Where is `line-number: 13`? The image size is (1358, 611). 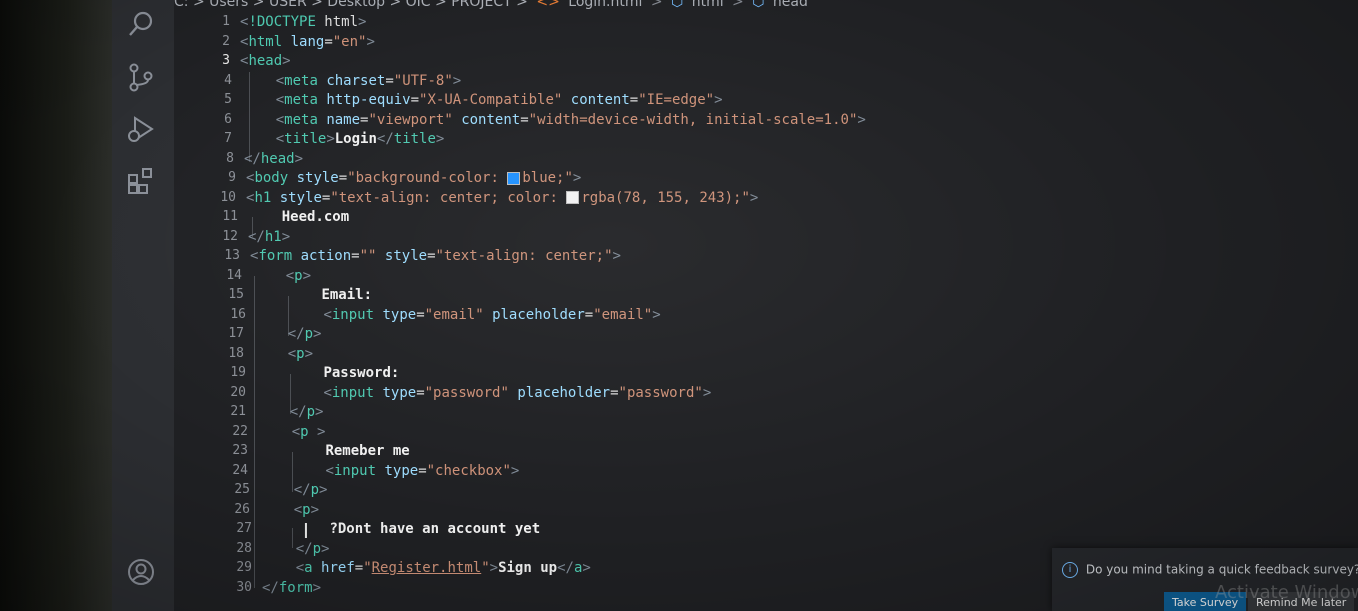
line-number: 13 is located at coordinates (232, 255).